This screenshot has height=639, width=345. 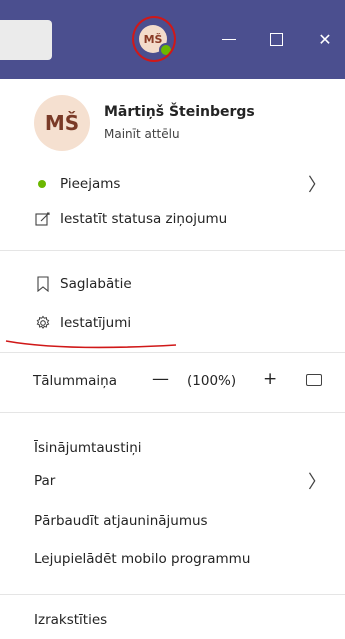 What do you see at coordinates (43, 284) in the screenshot?
I see `bookmark-icon` at bounding box center [43, 284].